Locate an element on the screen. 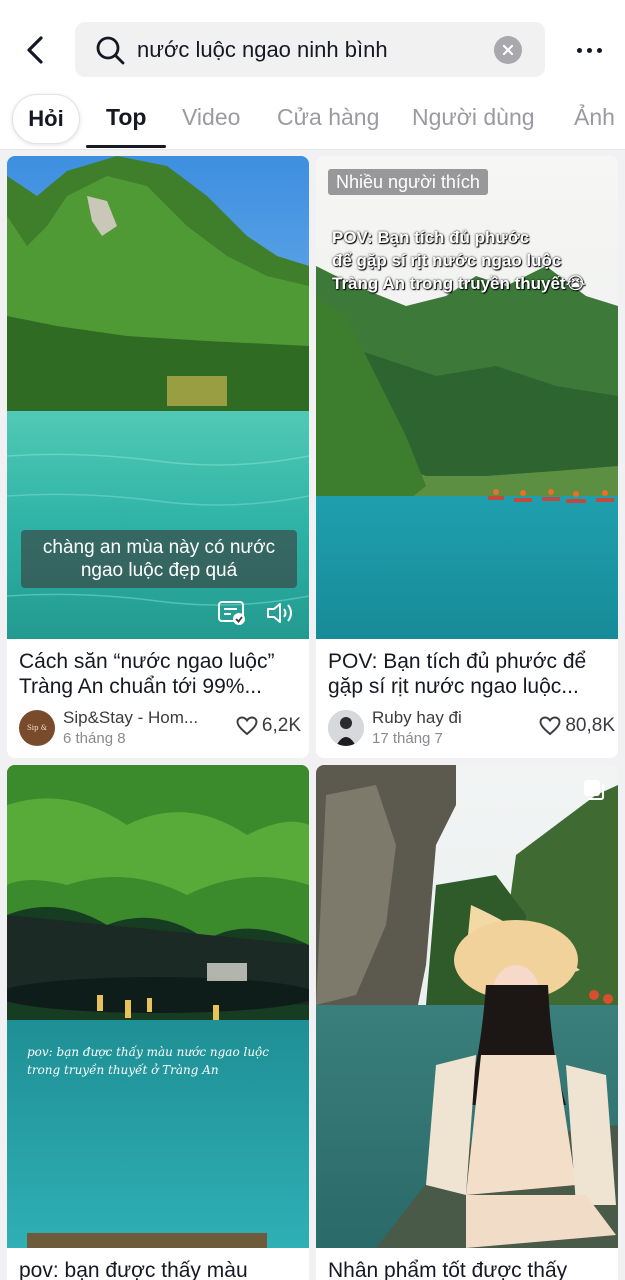 The width and height of the screenshot is (625, 1280). overlay-text-line2: trong truyền thuyết ở Tràng An is located at coordinates (123, 1070).